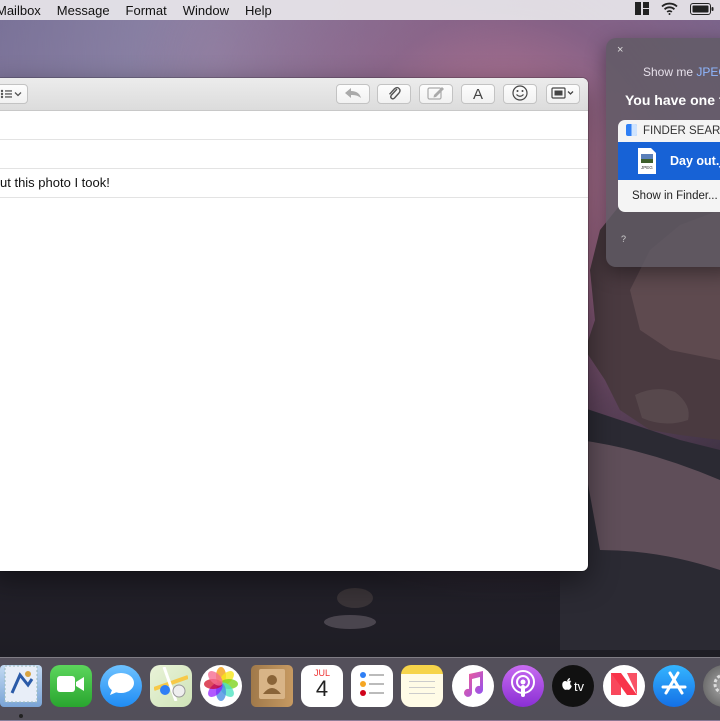  I want to click on cc-field-row, so click(294, 154).